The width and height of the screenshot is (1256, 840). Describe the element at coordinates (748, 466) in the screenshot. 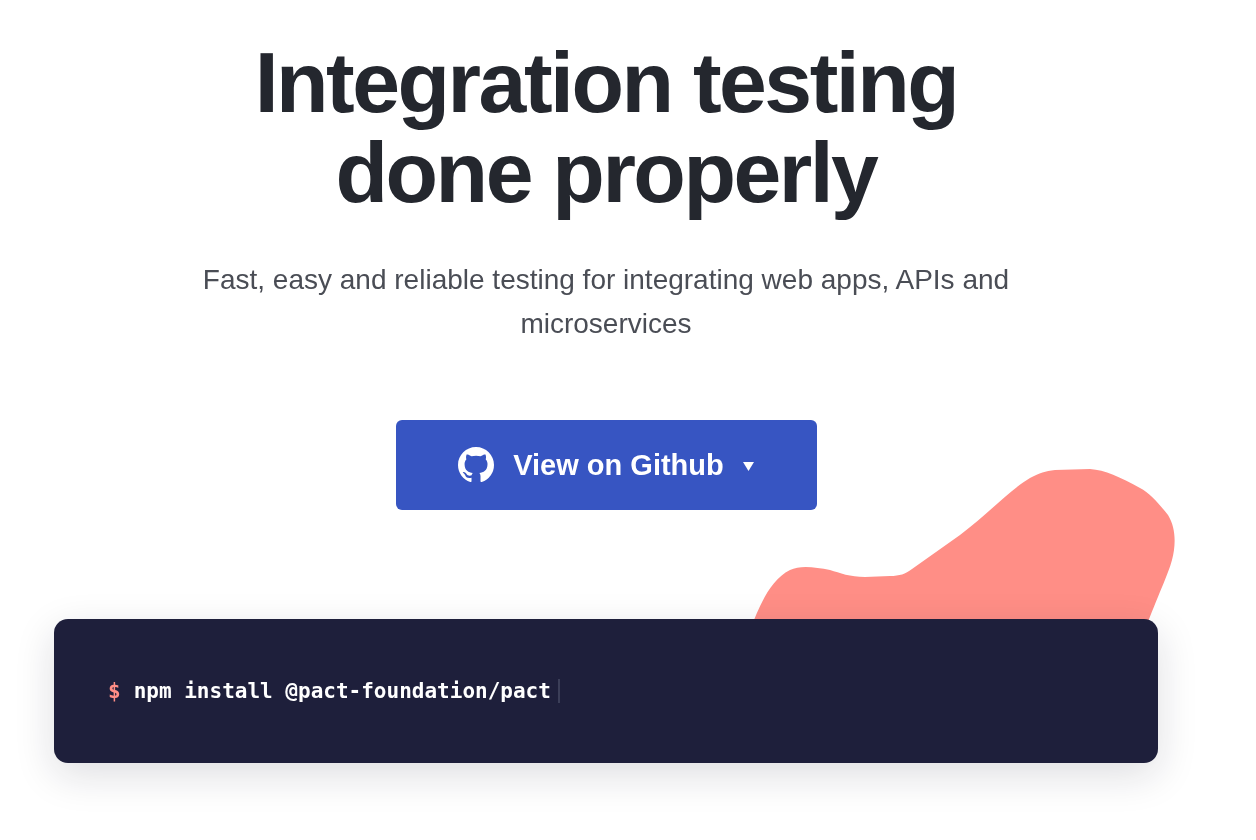

I see `caret-icon` at that location.